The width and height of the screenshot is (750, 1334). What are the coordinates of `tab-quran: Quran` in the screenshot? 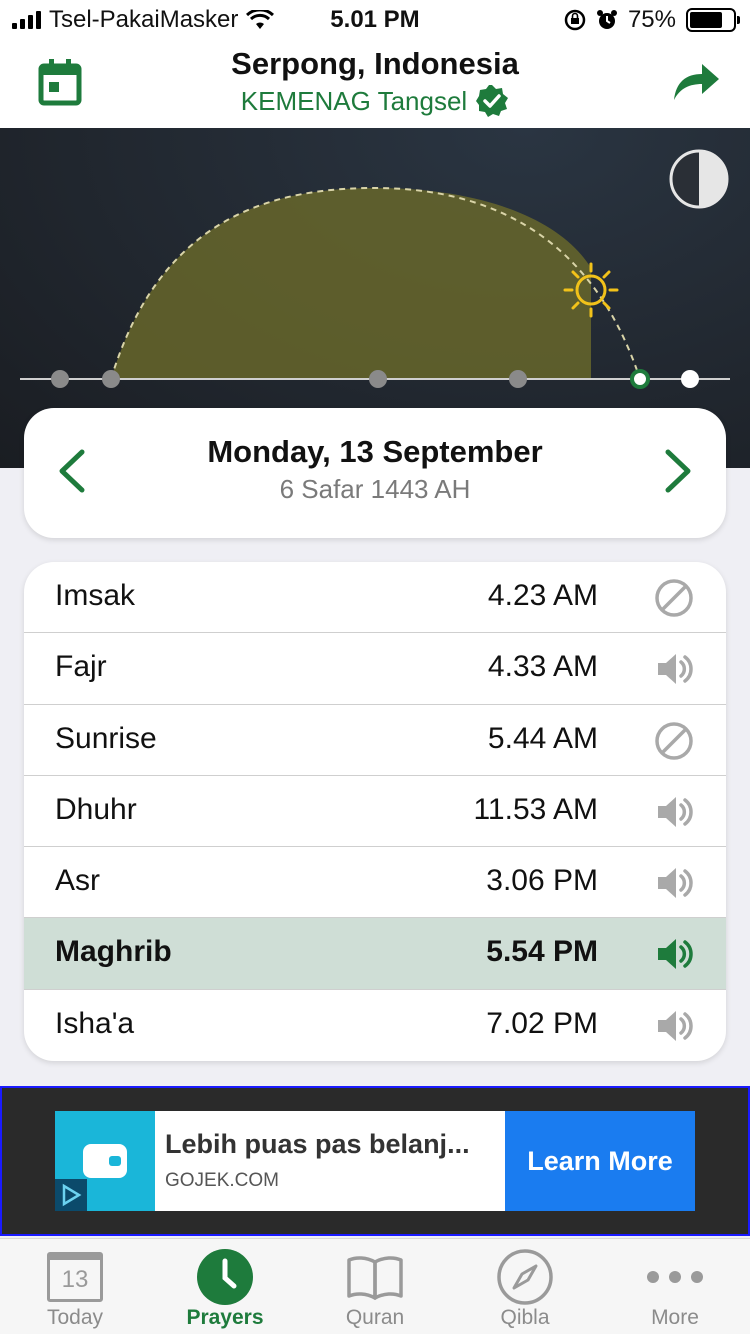 It's located at (375, 1286).